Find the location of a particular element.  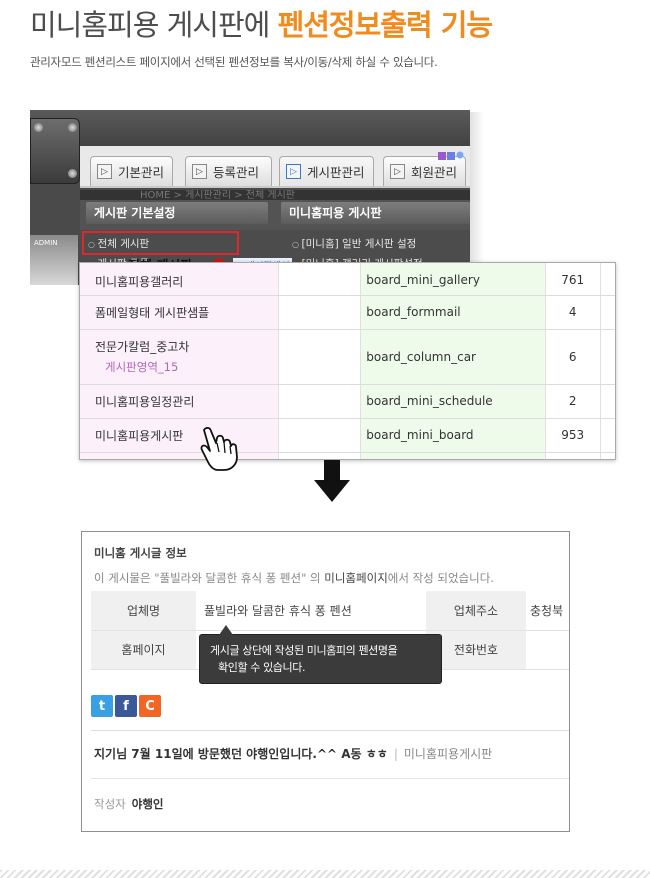

tooltip-line: 확인할 수 있습니다. is located at coordinates (262, 667).